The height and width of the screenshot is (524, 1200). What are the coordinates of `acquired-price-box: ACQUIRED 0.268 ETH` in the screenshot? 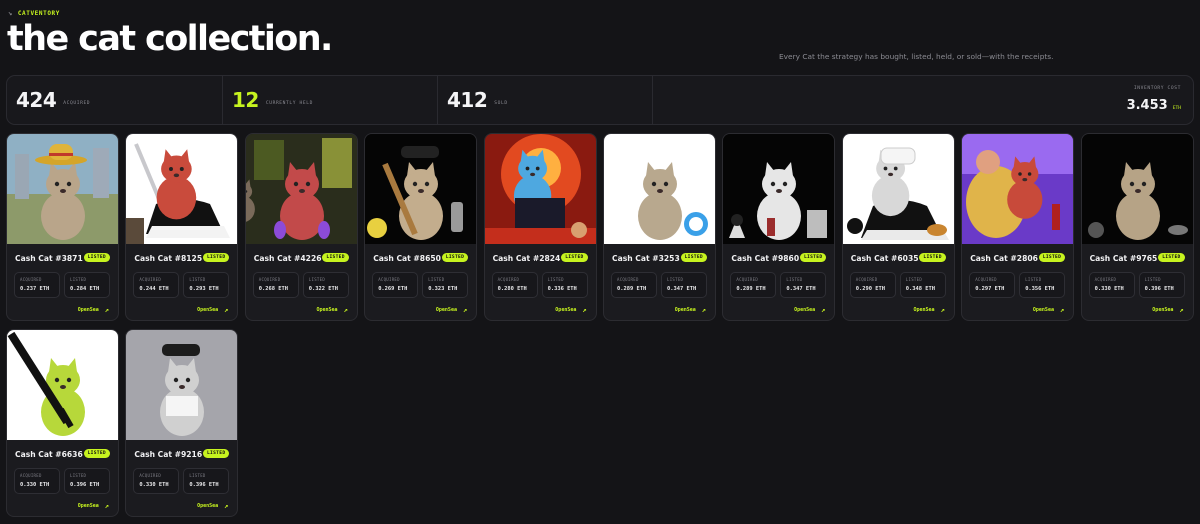 It's located at (275, 285).